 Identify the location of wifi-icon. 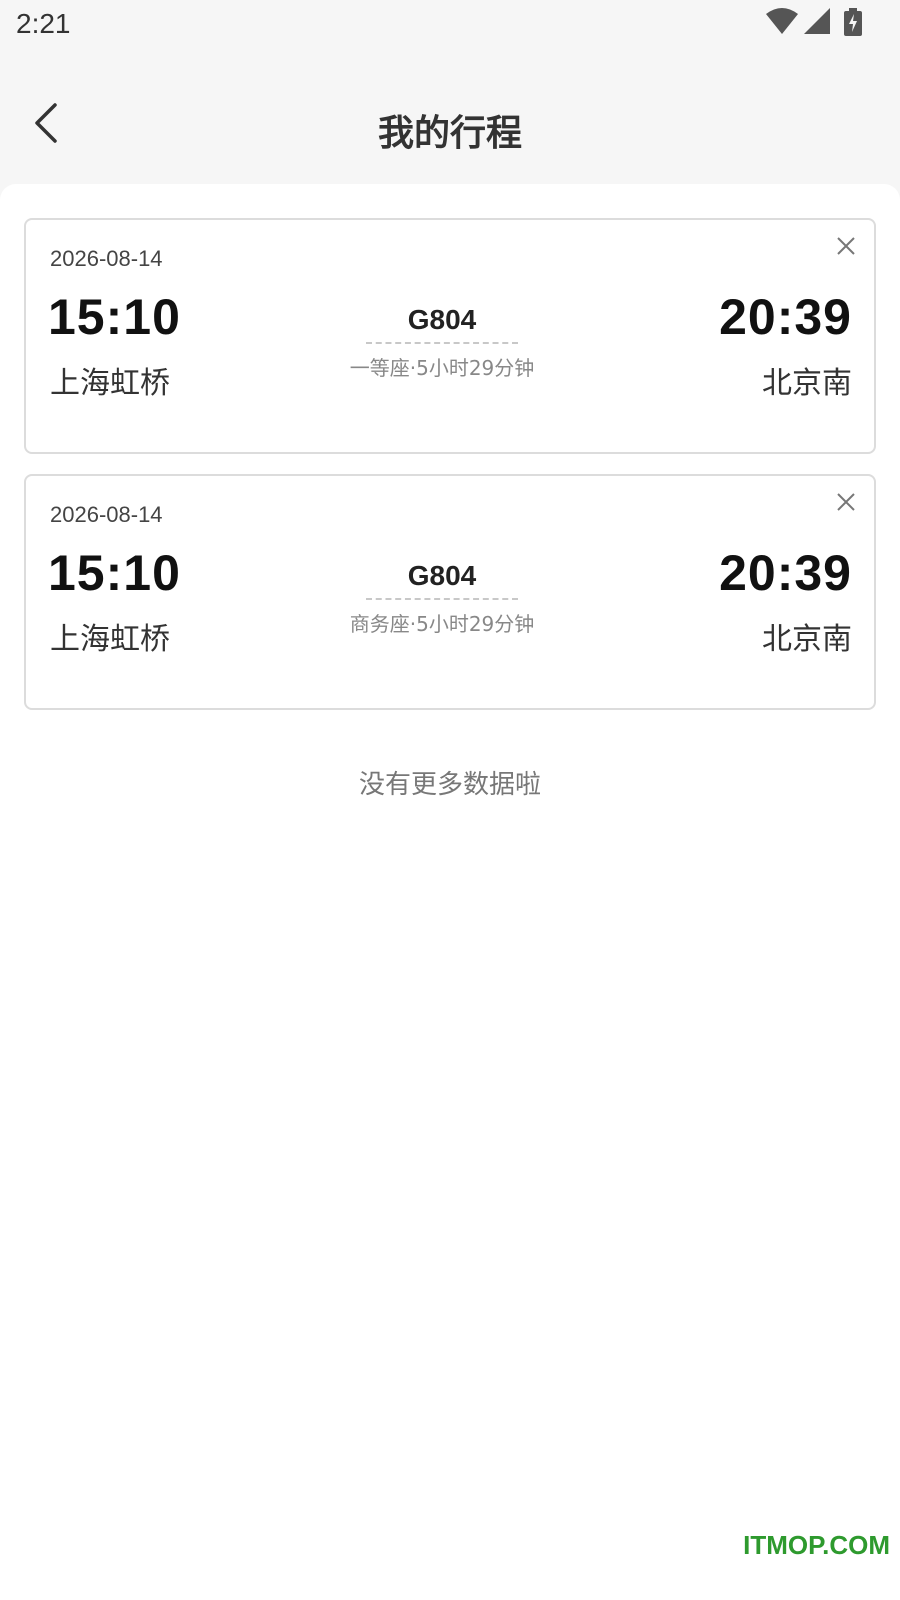
(782, 22).